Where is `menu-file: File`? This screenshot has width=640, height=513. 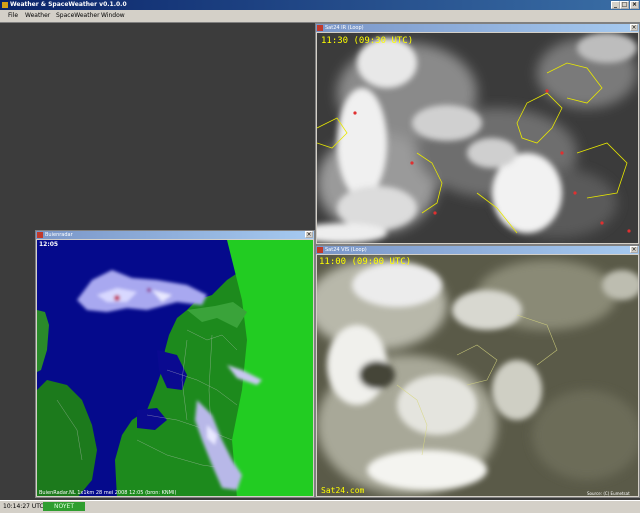 menu-file: File is located at coordinates (13, 16).